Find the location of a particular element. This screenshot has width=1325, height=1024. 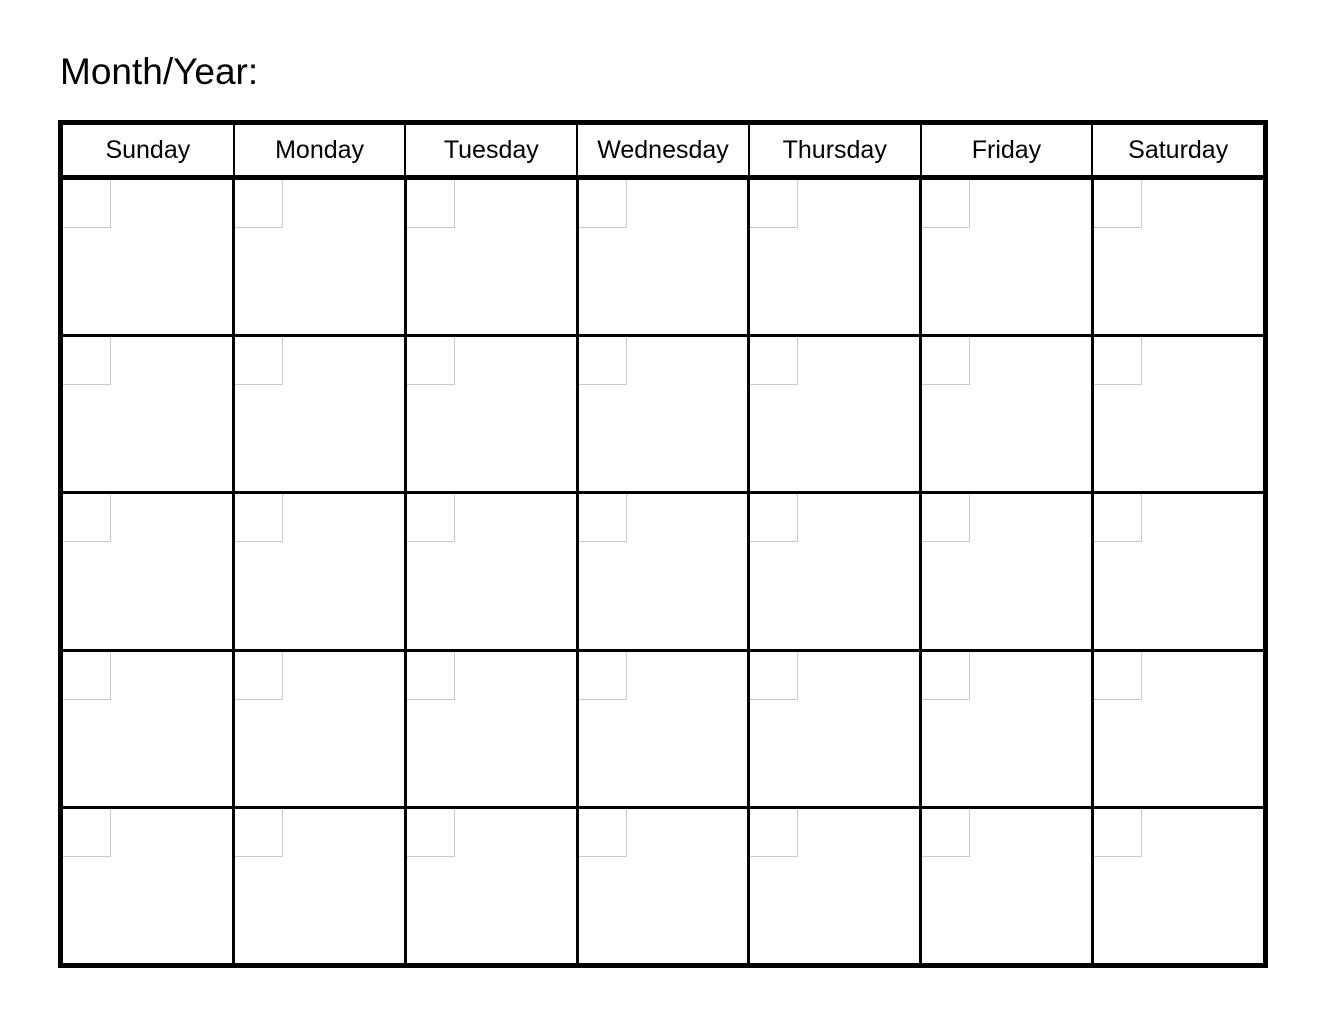

weekday-header-saturday: Saturday is located at coordinates (1178, 149).